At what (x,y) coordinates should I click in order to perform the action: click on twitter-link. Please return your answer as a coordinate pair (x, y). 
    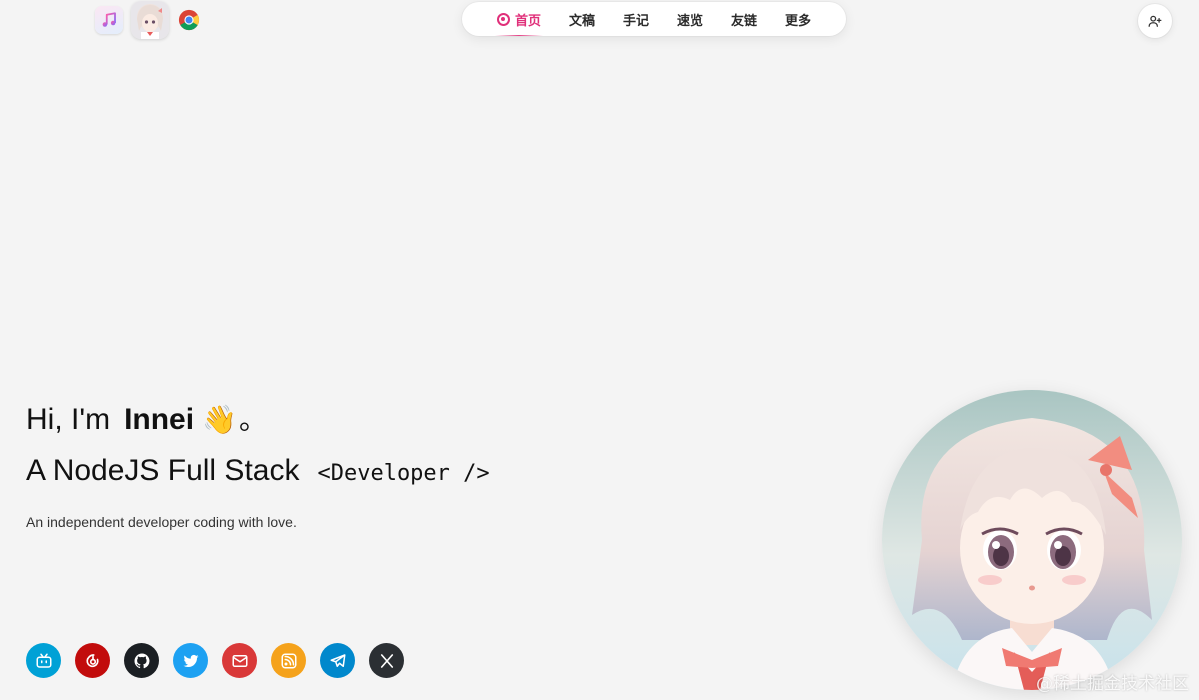
    Looking at the image, I should click on (190, 660).